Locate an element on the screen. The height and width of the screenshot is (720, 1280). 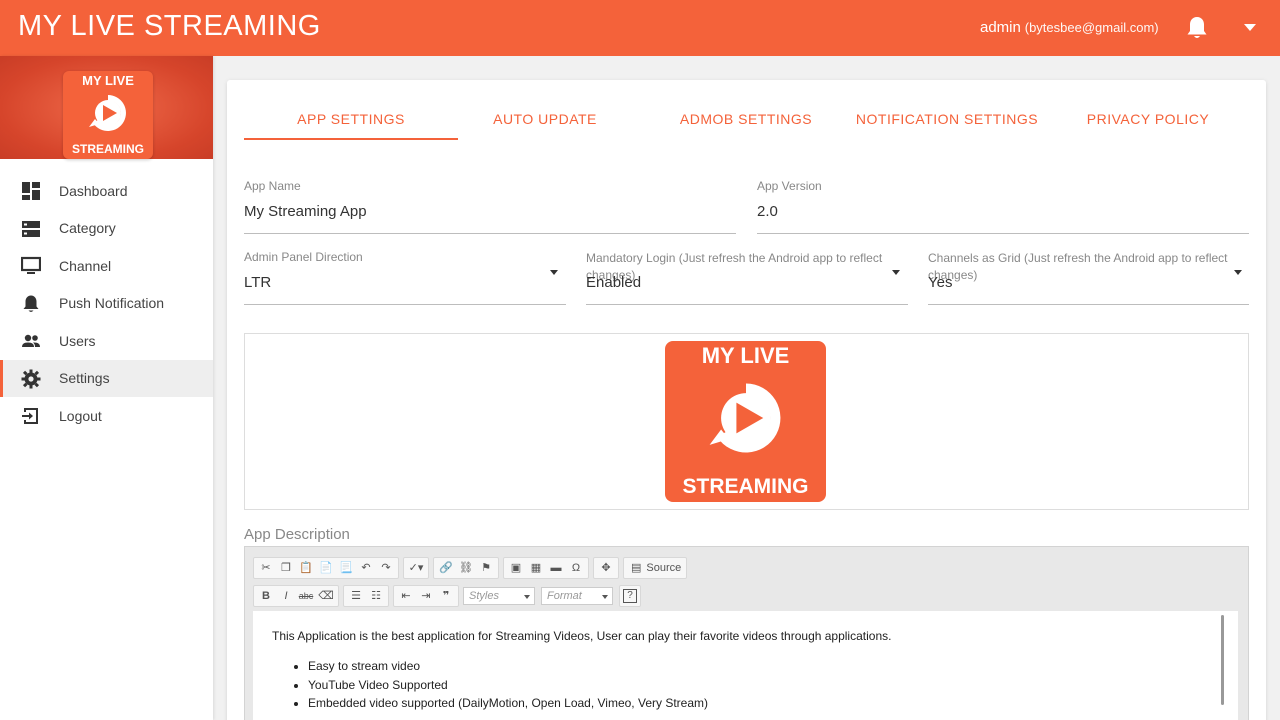
sidebar-item-channel: Channel is located at coordinates (106, 266).